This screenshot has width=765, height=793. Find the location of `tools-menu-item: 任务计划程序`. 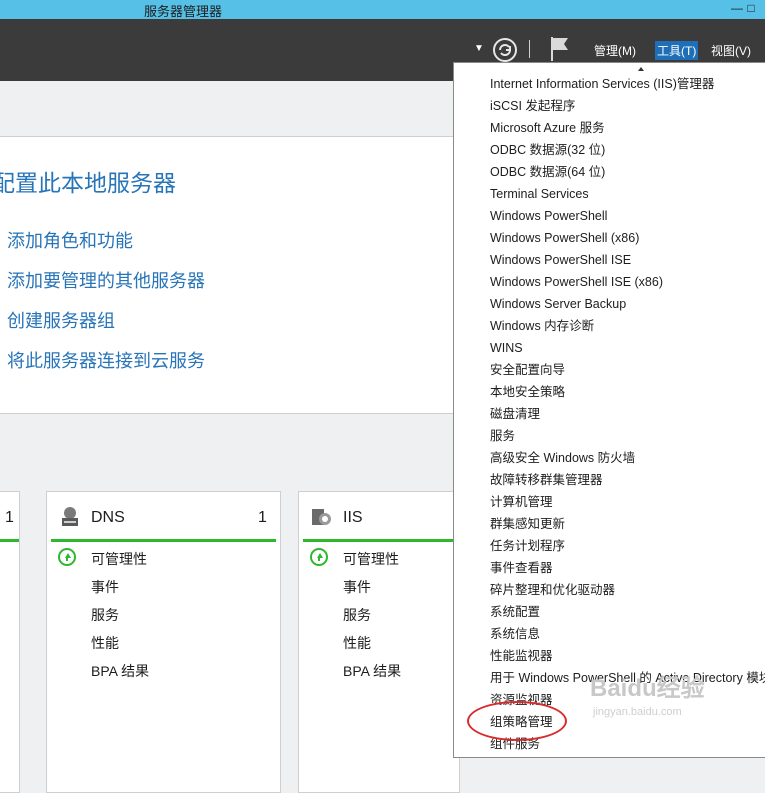

tools-menu-item: 任务计划程序 is located at coordinates (527, 546).